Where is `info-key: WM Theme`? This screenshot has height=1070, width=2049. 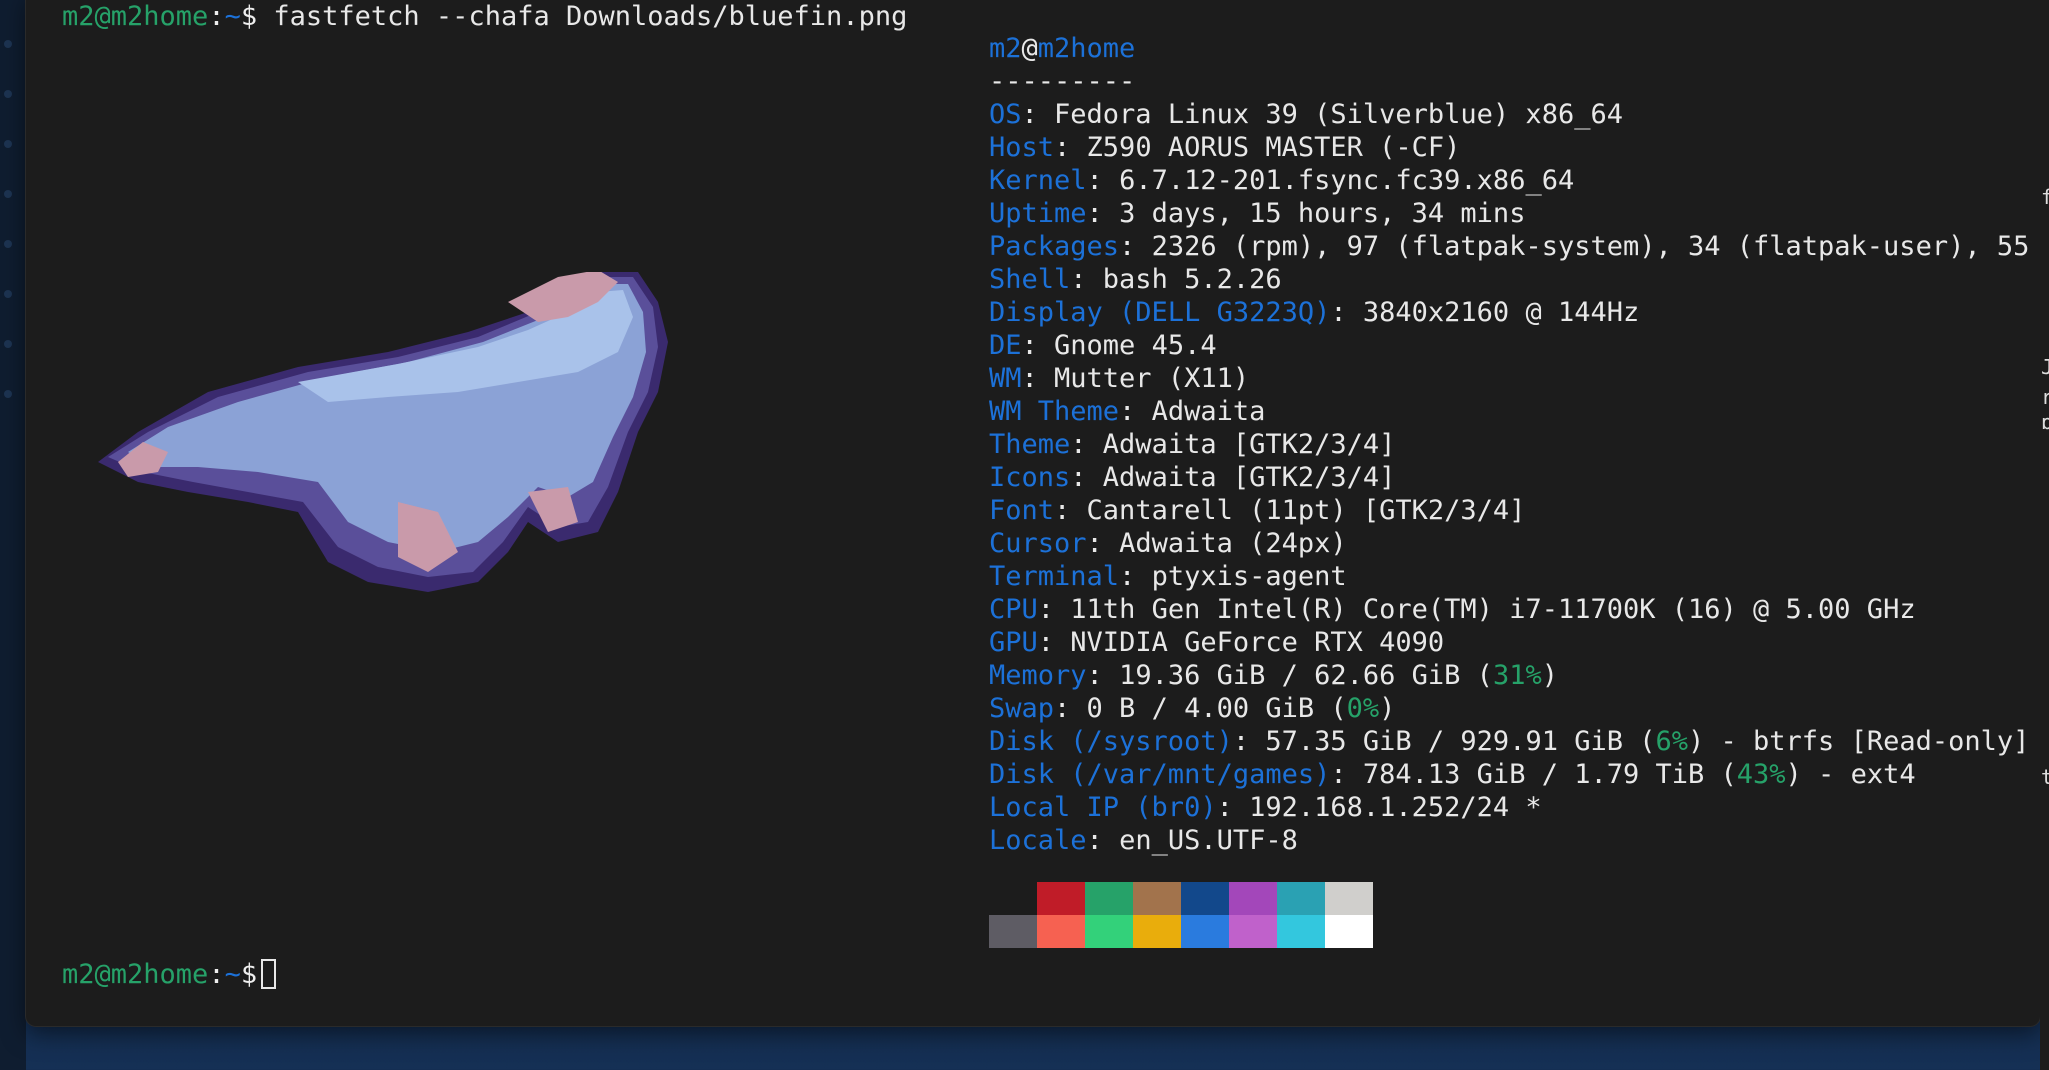
info-key: WM Theme is located at coordinates (1054, 411).